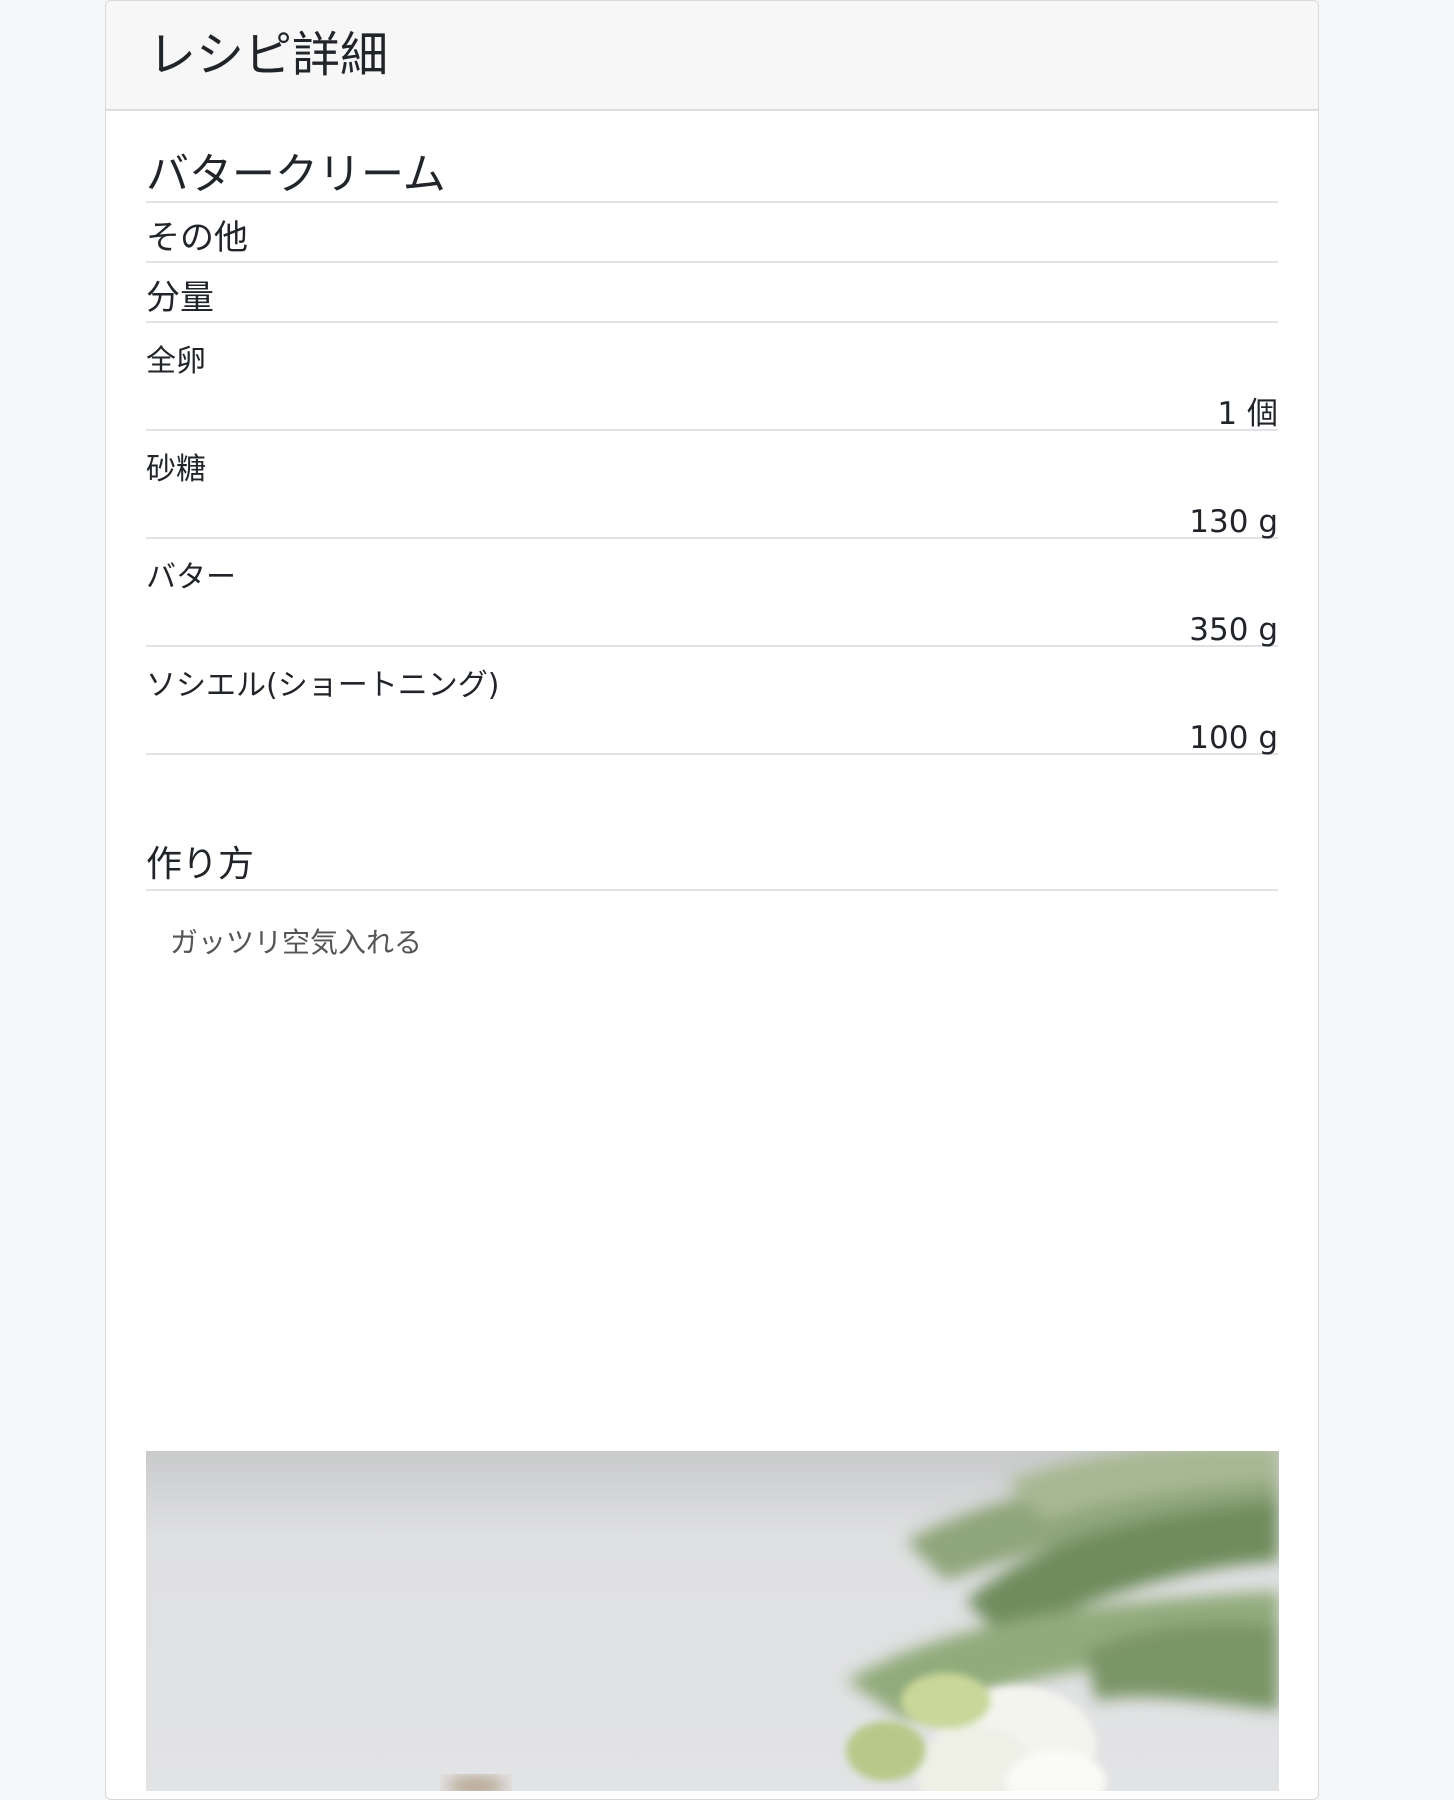 The height and width of the screenshot is (1800, 1454). Describe the element at coordinates (176, 469) in the screenshot. I see `ingredient-name: 砂糖` at that location.